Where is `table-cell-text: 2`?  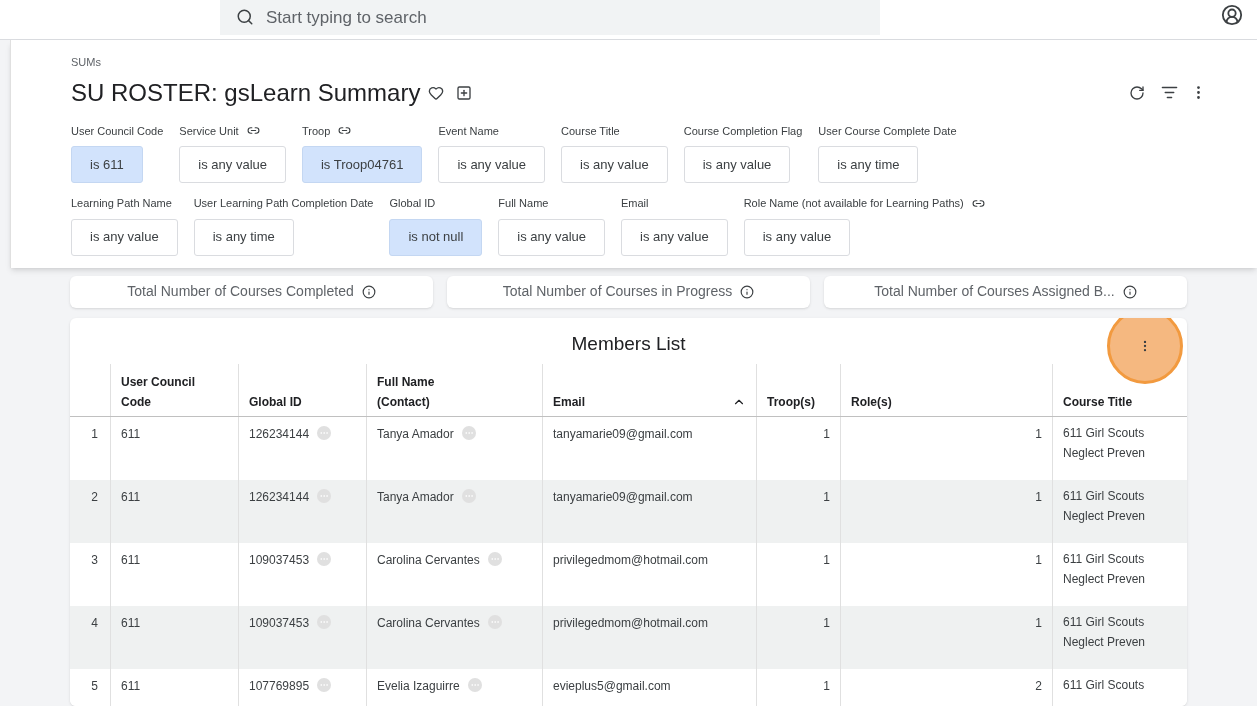 table-cell-text: 2 is located at coordinates (1038, 686).